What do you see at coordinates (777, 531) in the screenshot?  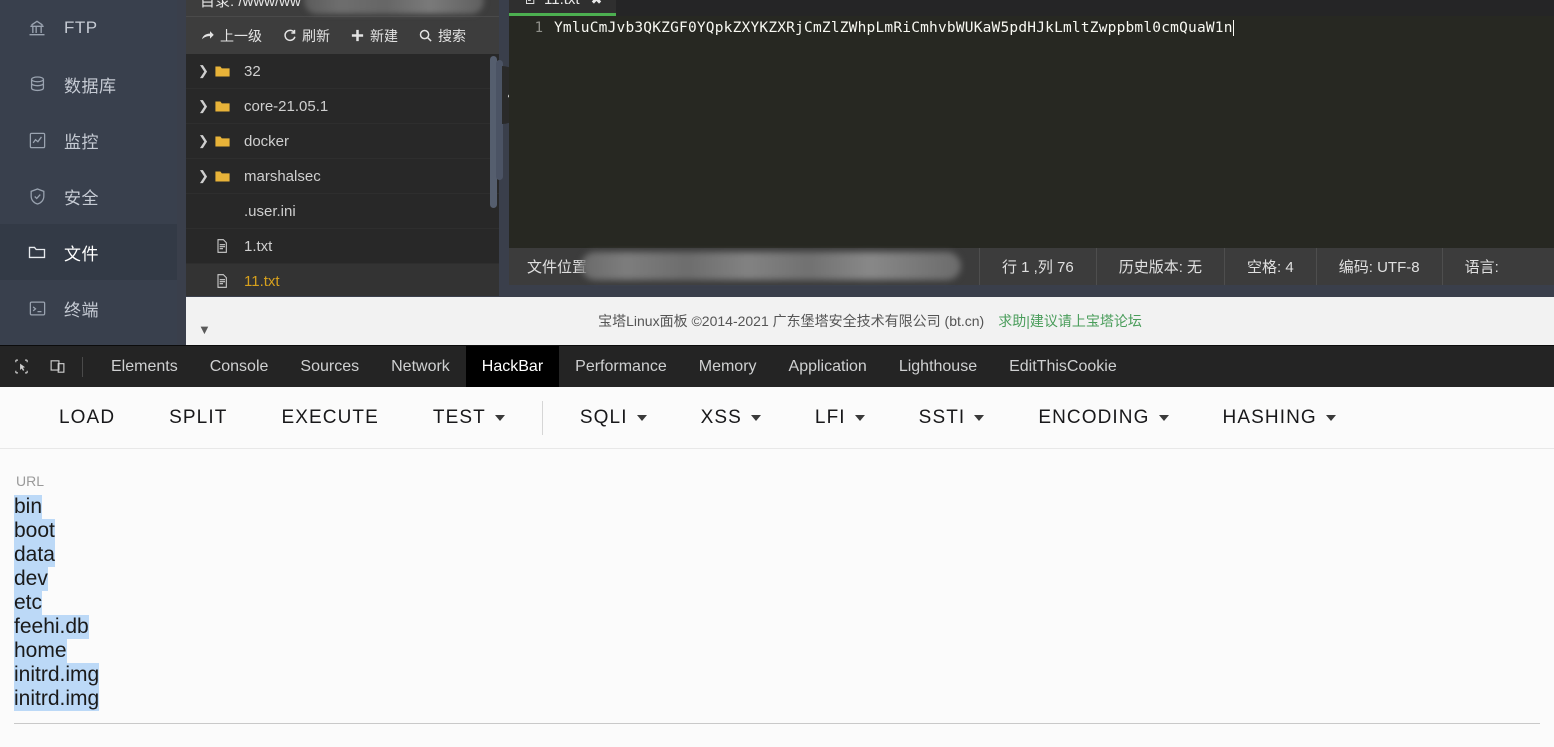 I see `url-line: boot` at bounding box center [777, 531].